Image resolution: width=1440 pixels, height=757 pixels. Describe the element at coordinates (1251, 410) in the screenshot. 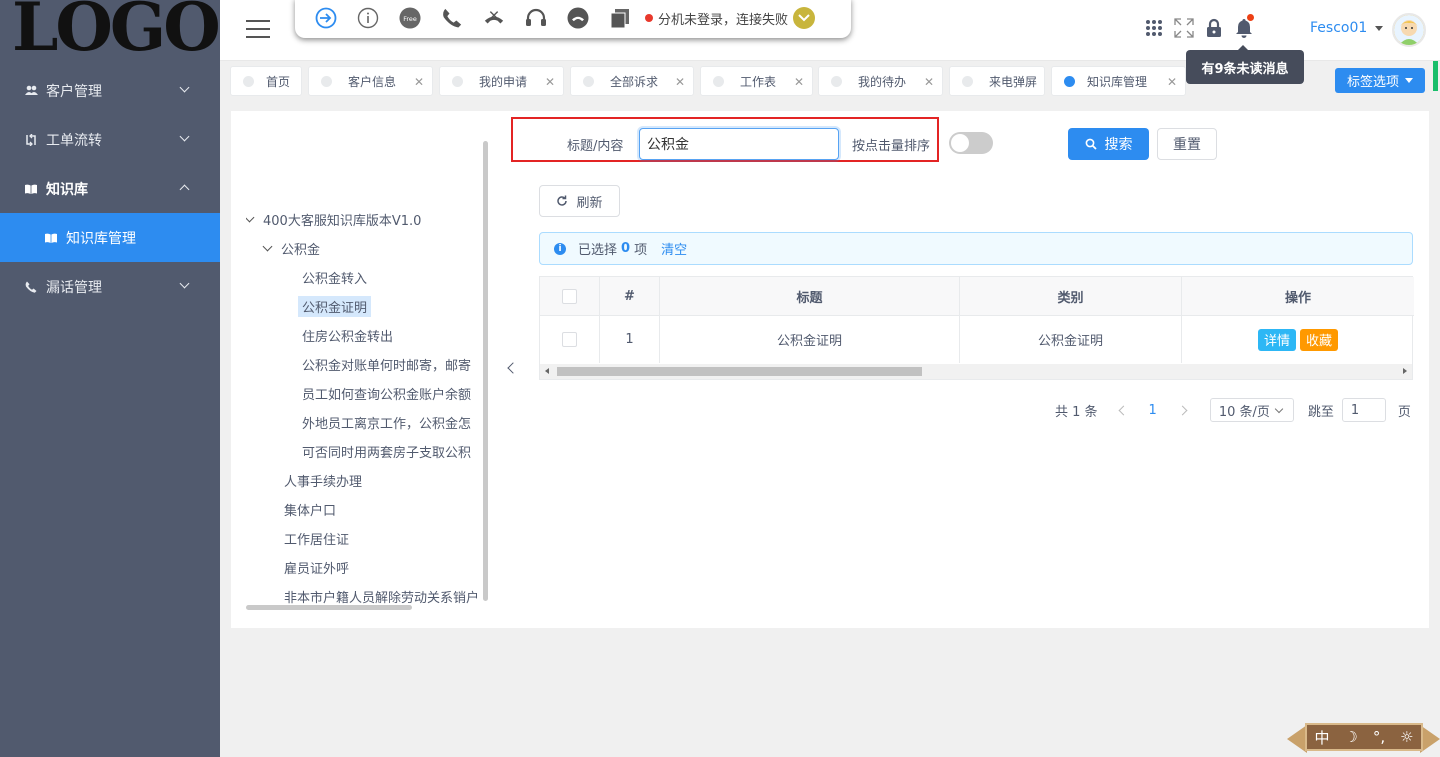

I see `page-size-select: 10 条/页` at that location.